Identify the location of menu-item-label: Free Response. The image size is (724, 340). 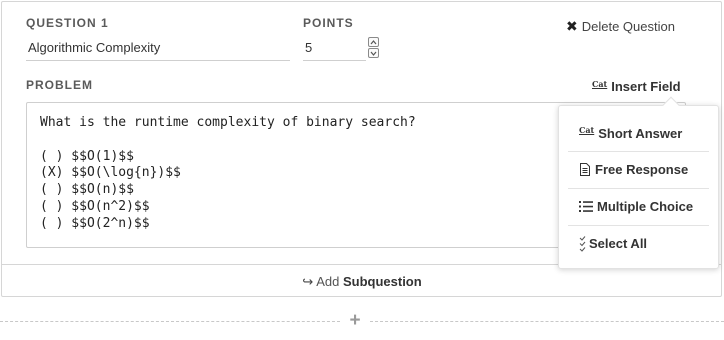
(642, 169).